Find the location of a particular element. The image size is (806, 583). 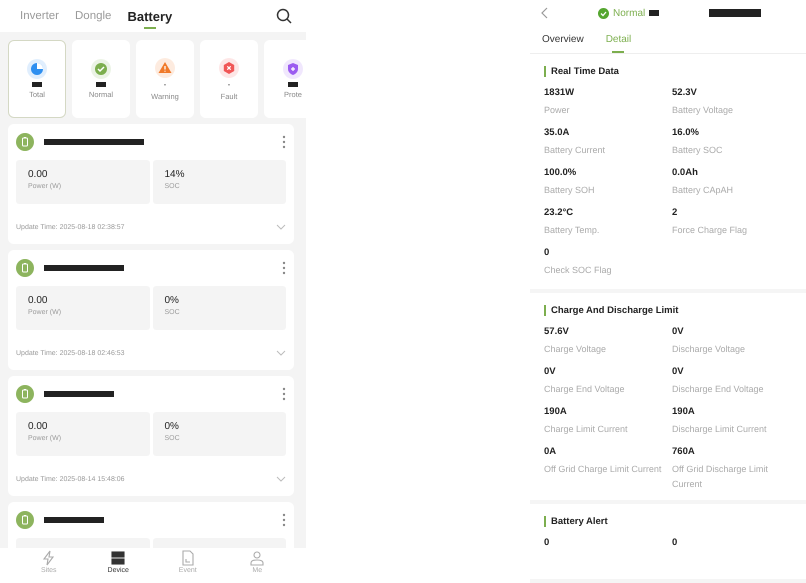

detail-label: Battery CApAH is located at coordinates (703, 190).